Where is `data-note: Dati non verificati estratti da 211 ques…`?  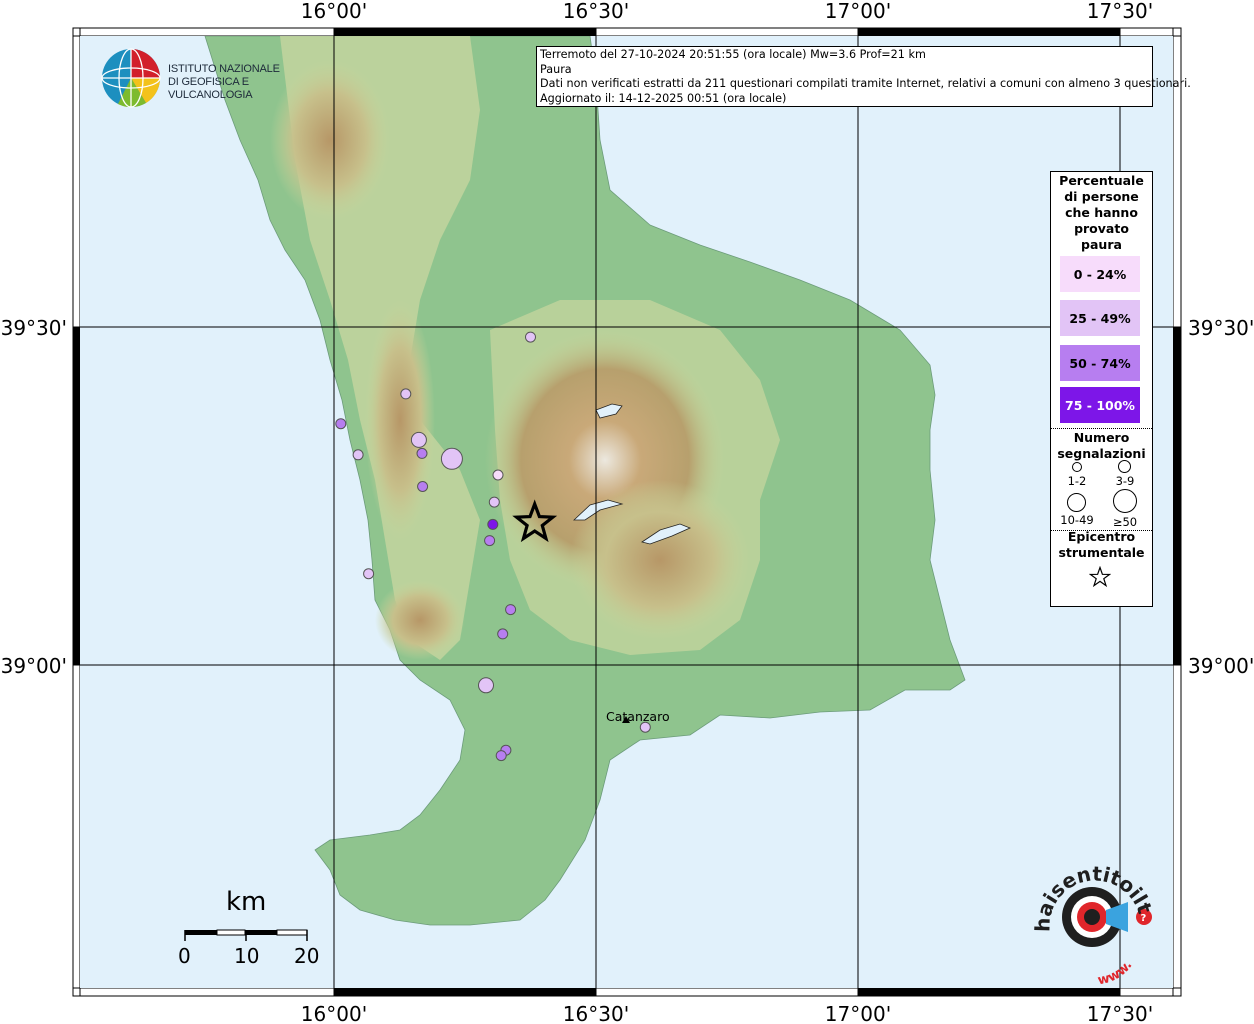 data-note: Dati non verificati estratti da 211 ques… is located at coordinates (865, 83).